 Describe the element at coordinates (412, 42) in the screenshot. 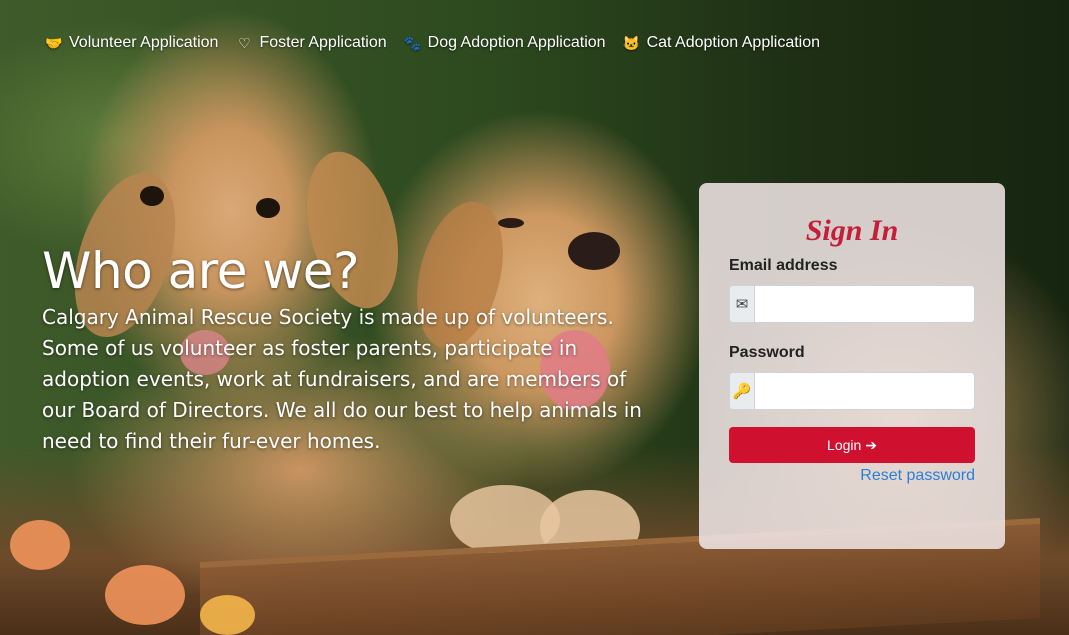

I see `paw-icon: 🐾` at that location.